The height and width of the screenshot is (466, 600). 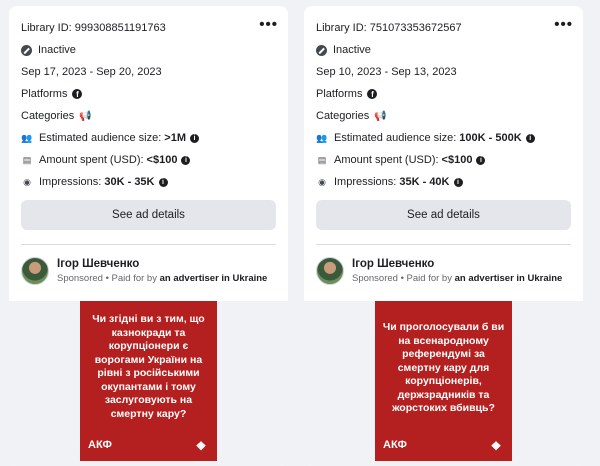 I want to click on library-id: Library ID: 999308851191763, so click(x=93, y=28).